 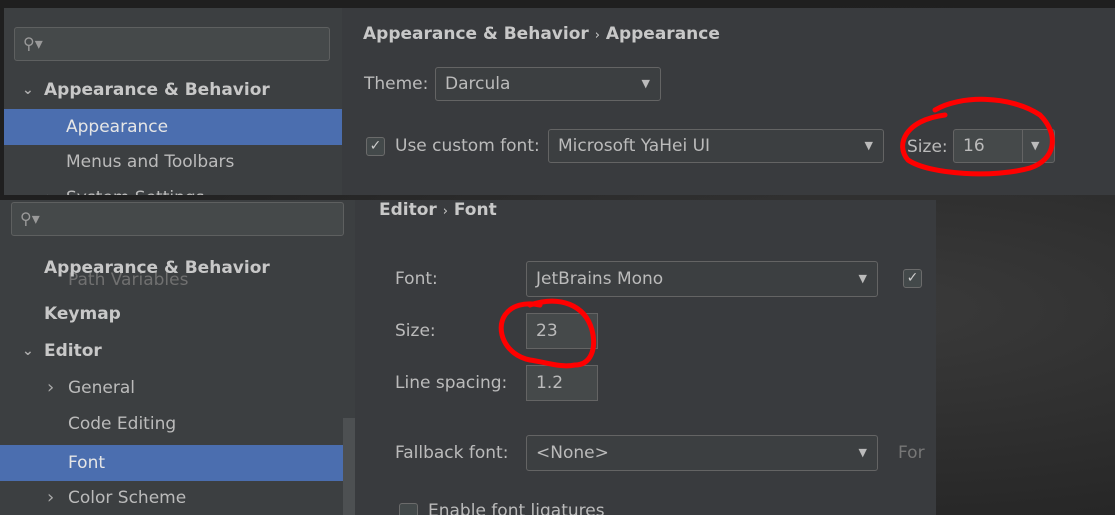 I want to click on breadcrumb-item: Appearance, so click(x=662, y=34).